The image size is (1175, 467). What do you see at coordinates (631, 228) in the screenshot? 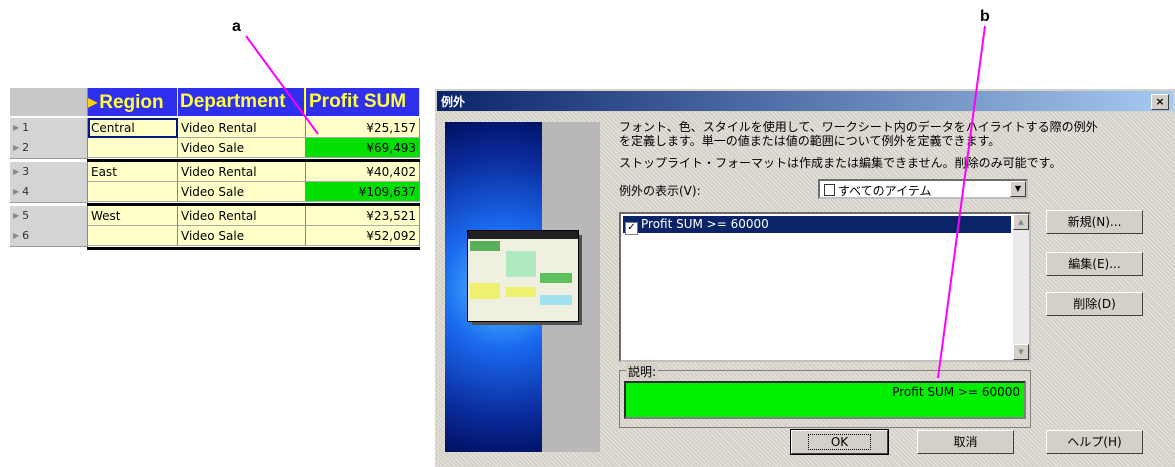
I see `exception-checkbox: ✓` at bounding box center [631, 228].